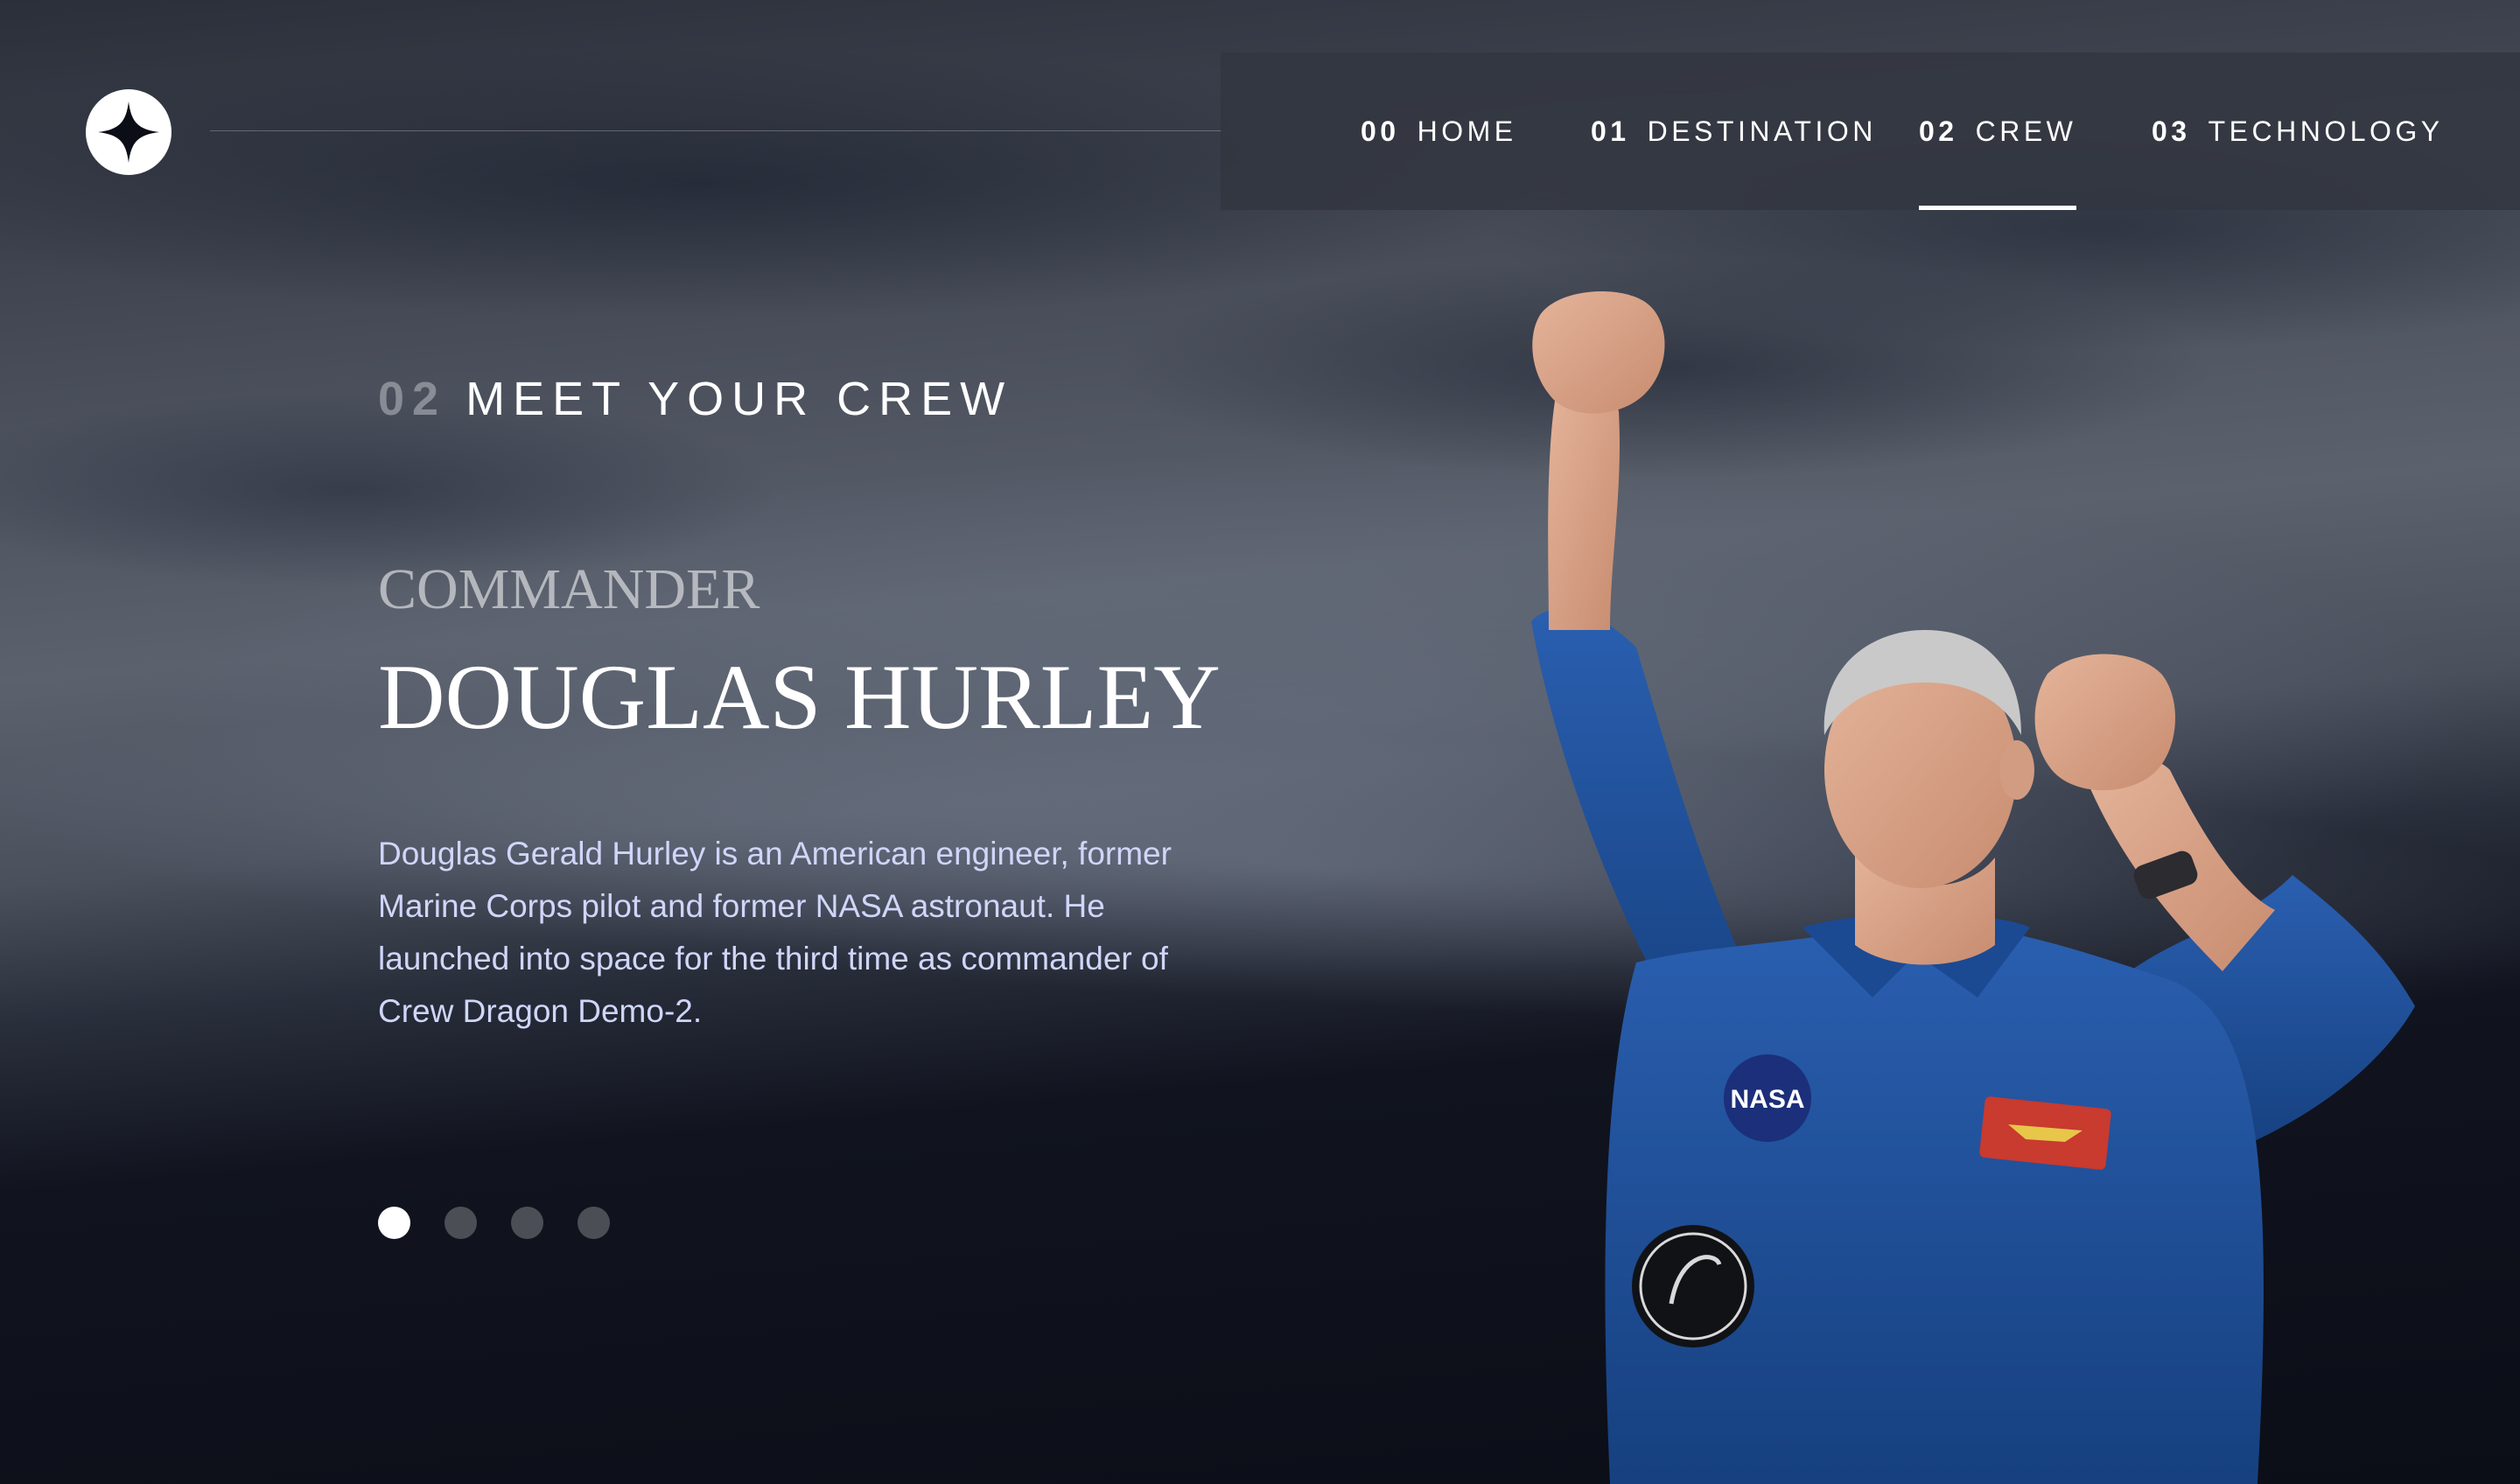  I want to click on nav-item-home: 00 HOME, so click(1439, 131).